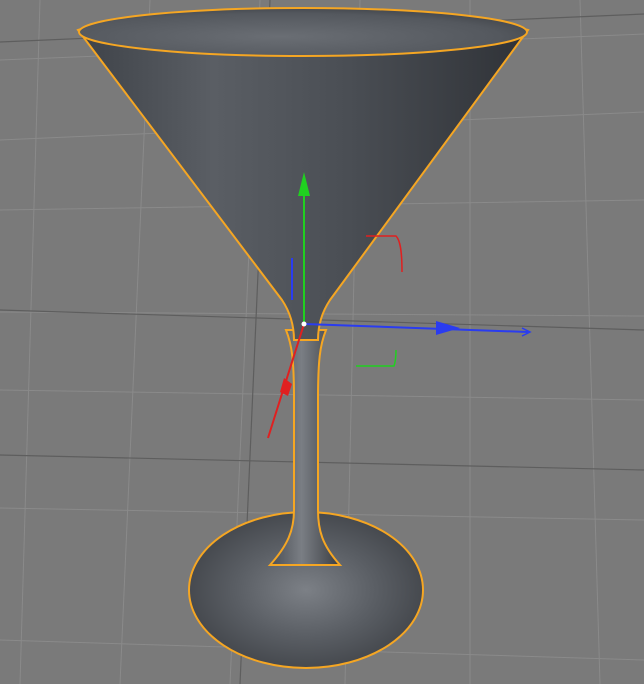  What do you see at coordinates (303, 32) in the screenshot?
I see `glass-rim` at bounding box center [303, 32].